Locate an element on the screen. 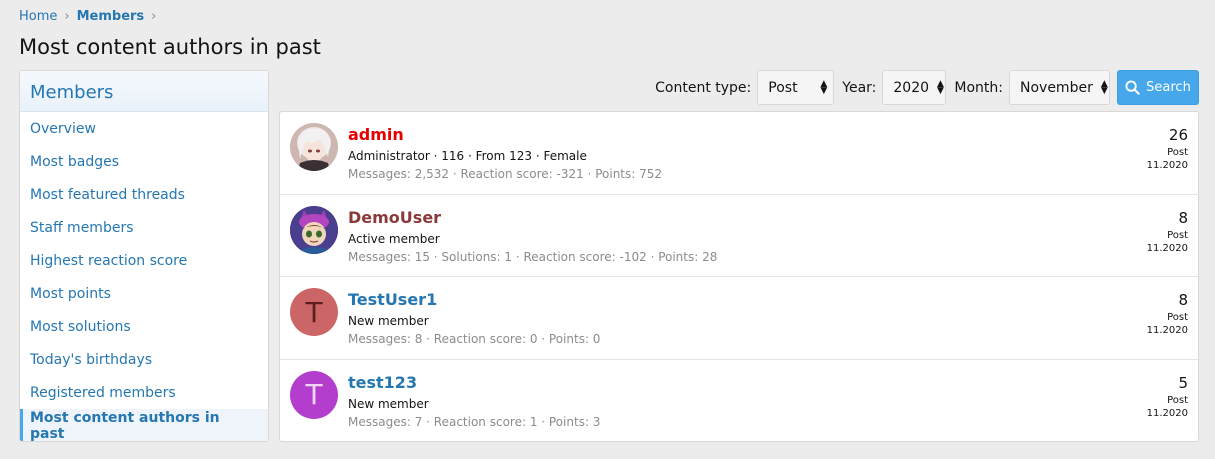 This screenshot has height=459, width=1215. member-username: admin is located at coordinates (376, 134).